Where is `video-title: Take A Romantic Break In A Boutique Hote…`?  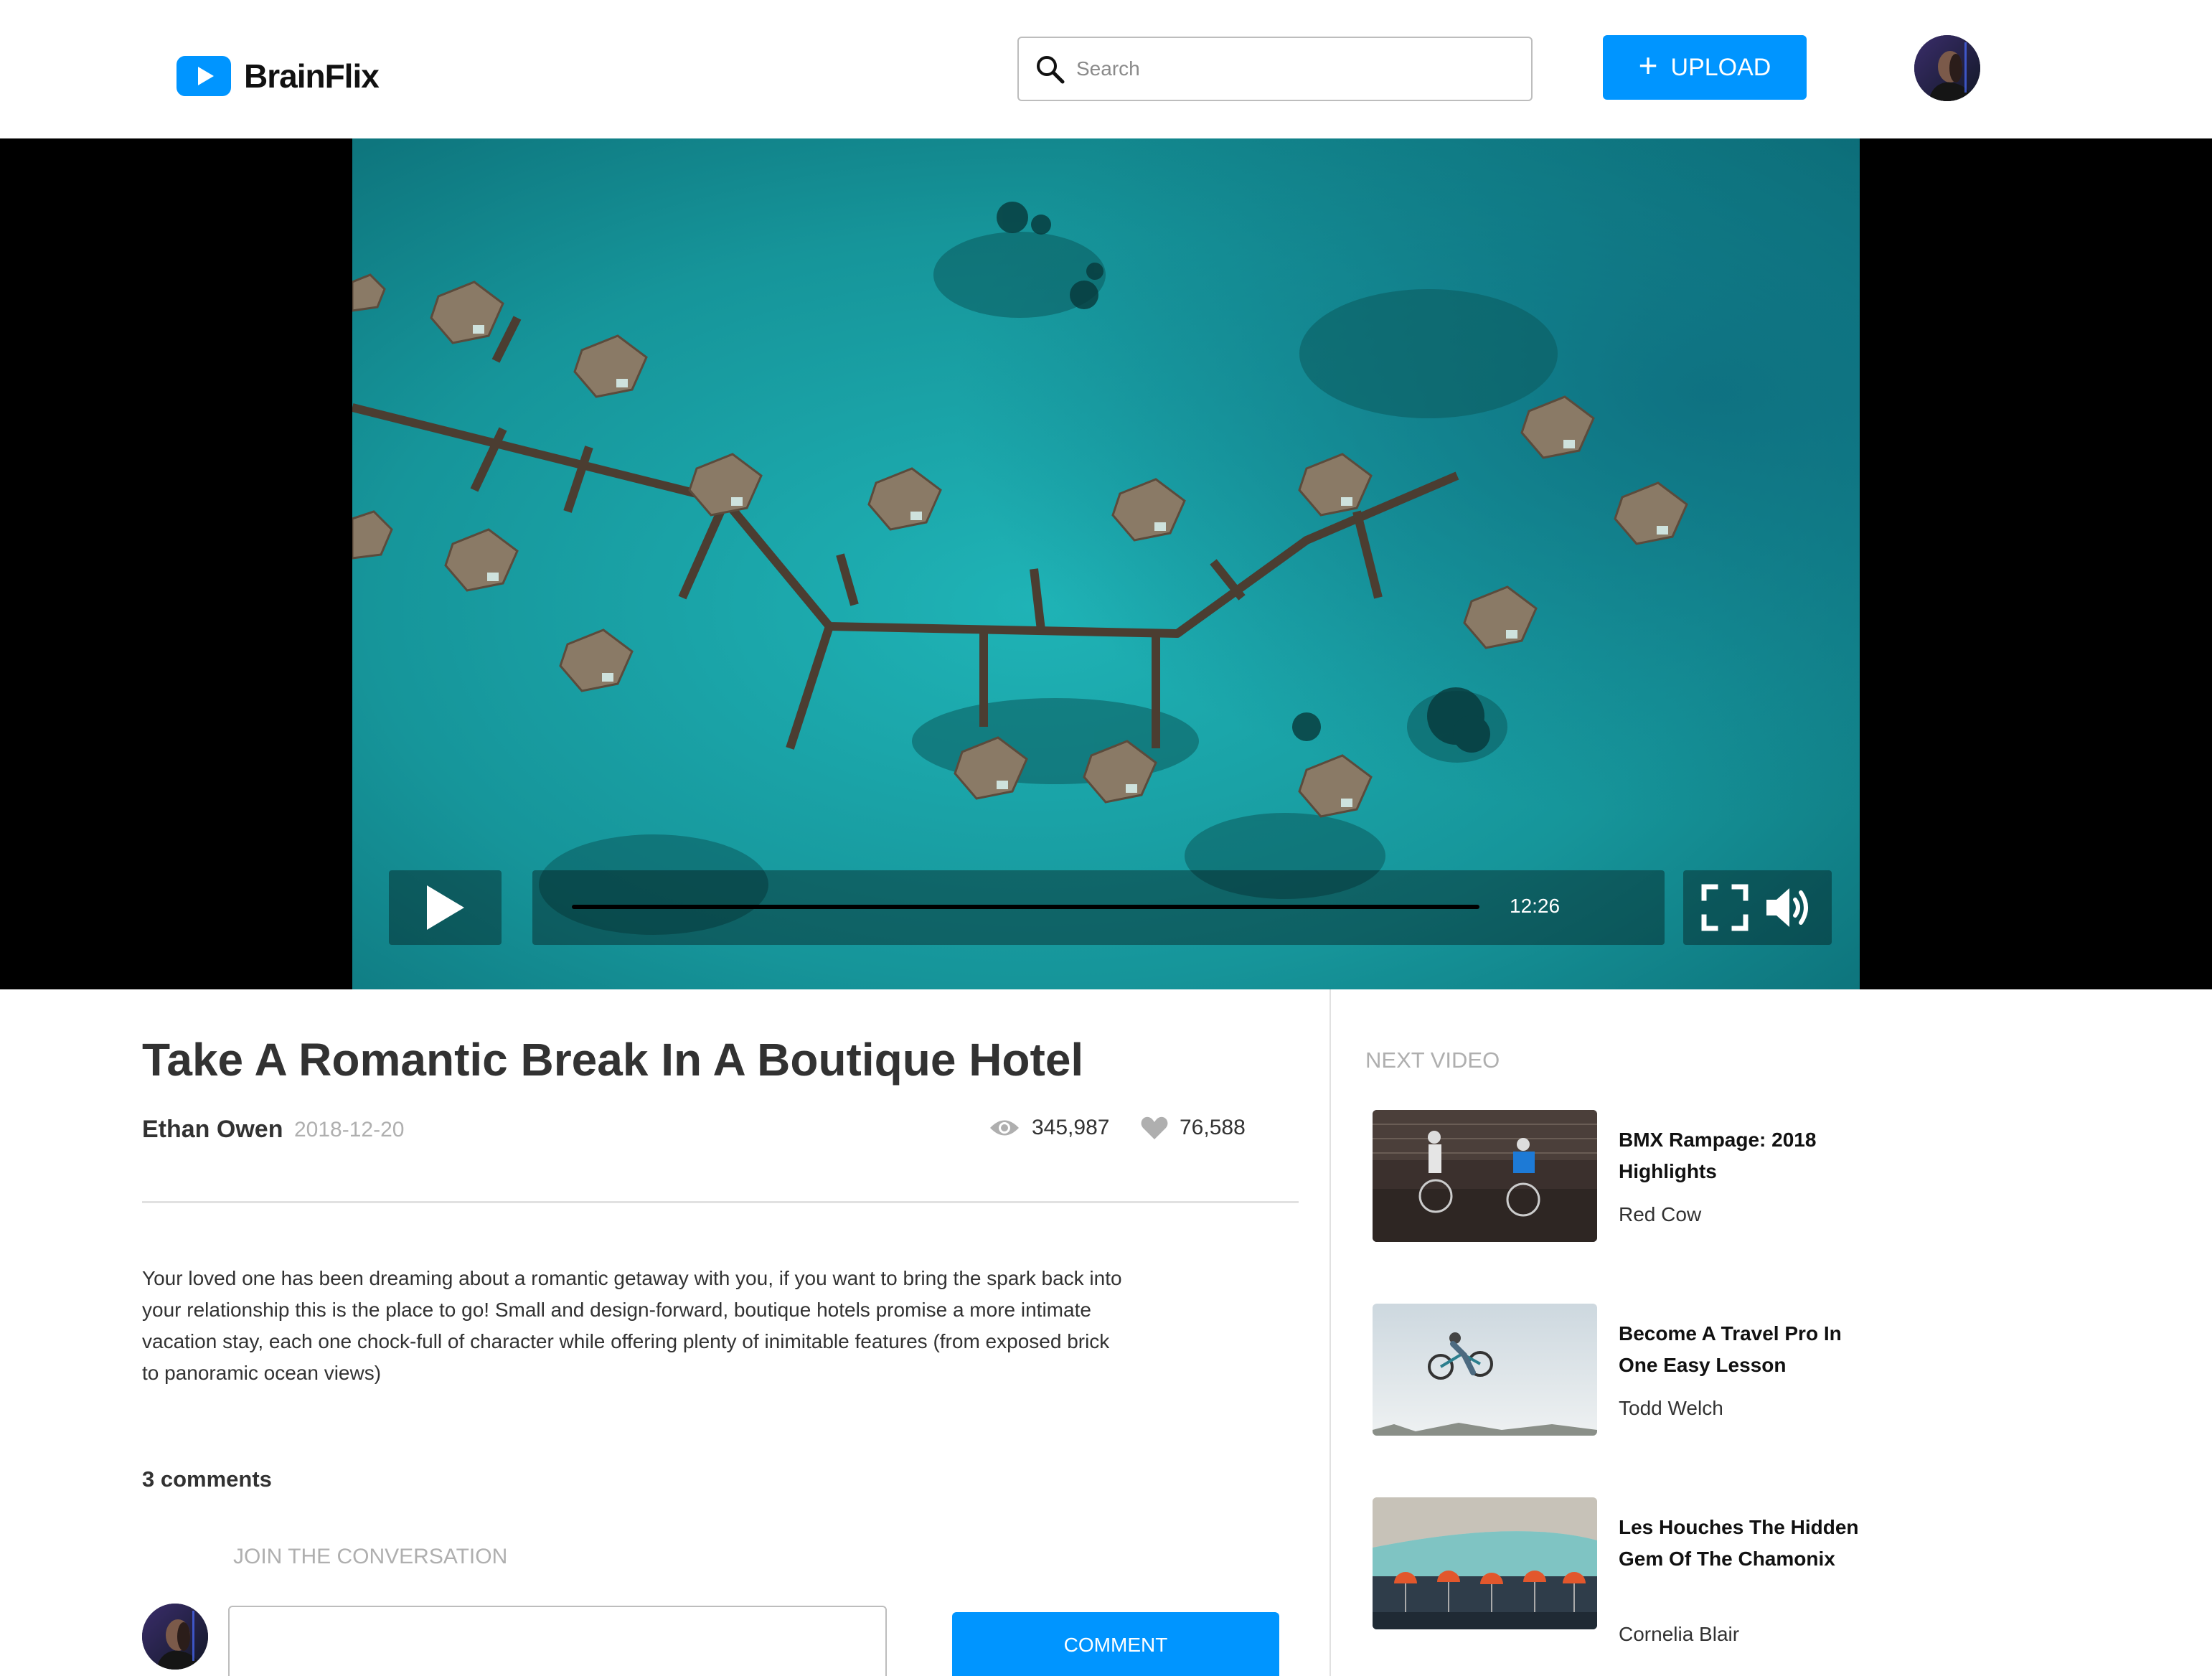 video-title: Take A Romantic Break In A Boutique Hote… is located at coordinates (613, 1060).